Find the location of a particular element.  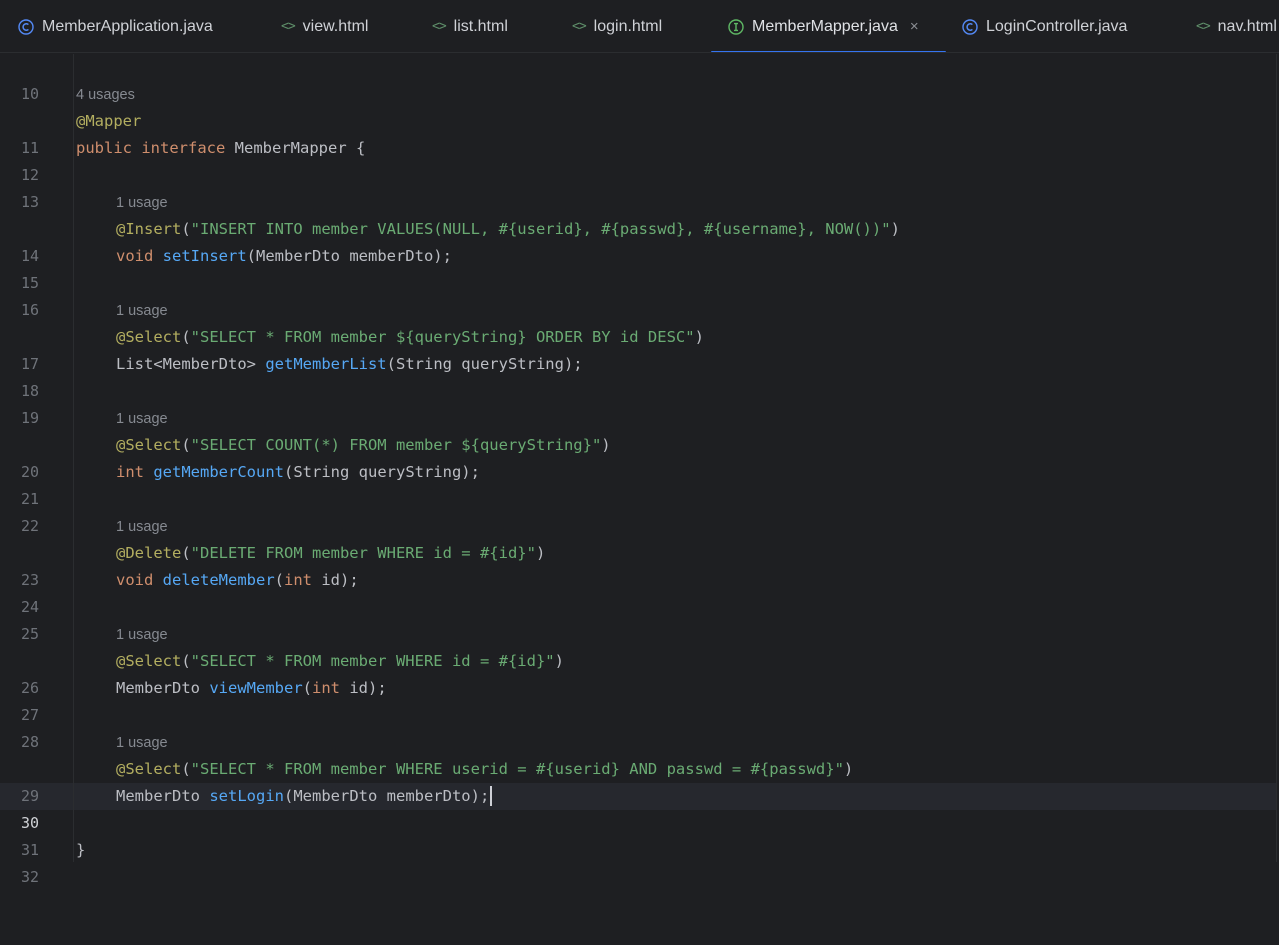

line-number: 25 is located at coordinates (29, 634).